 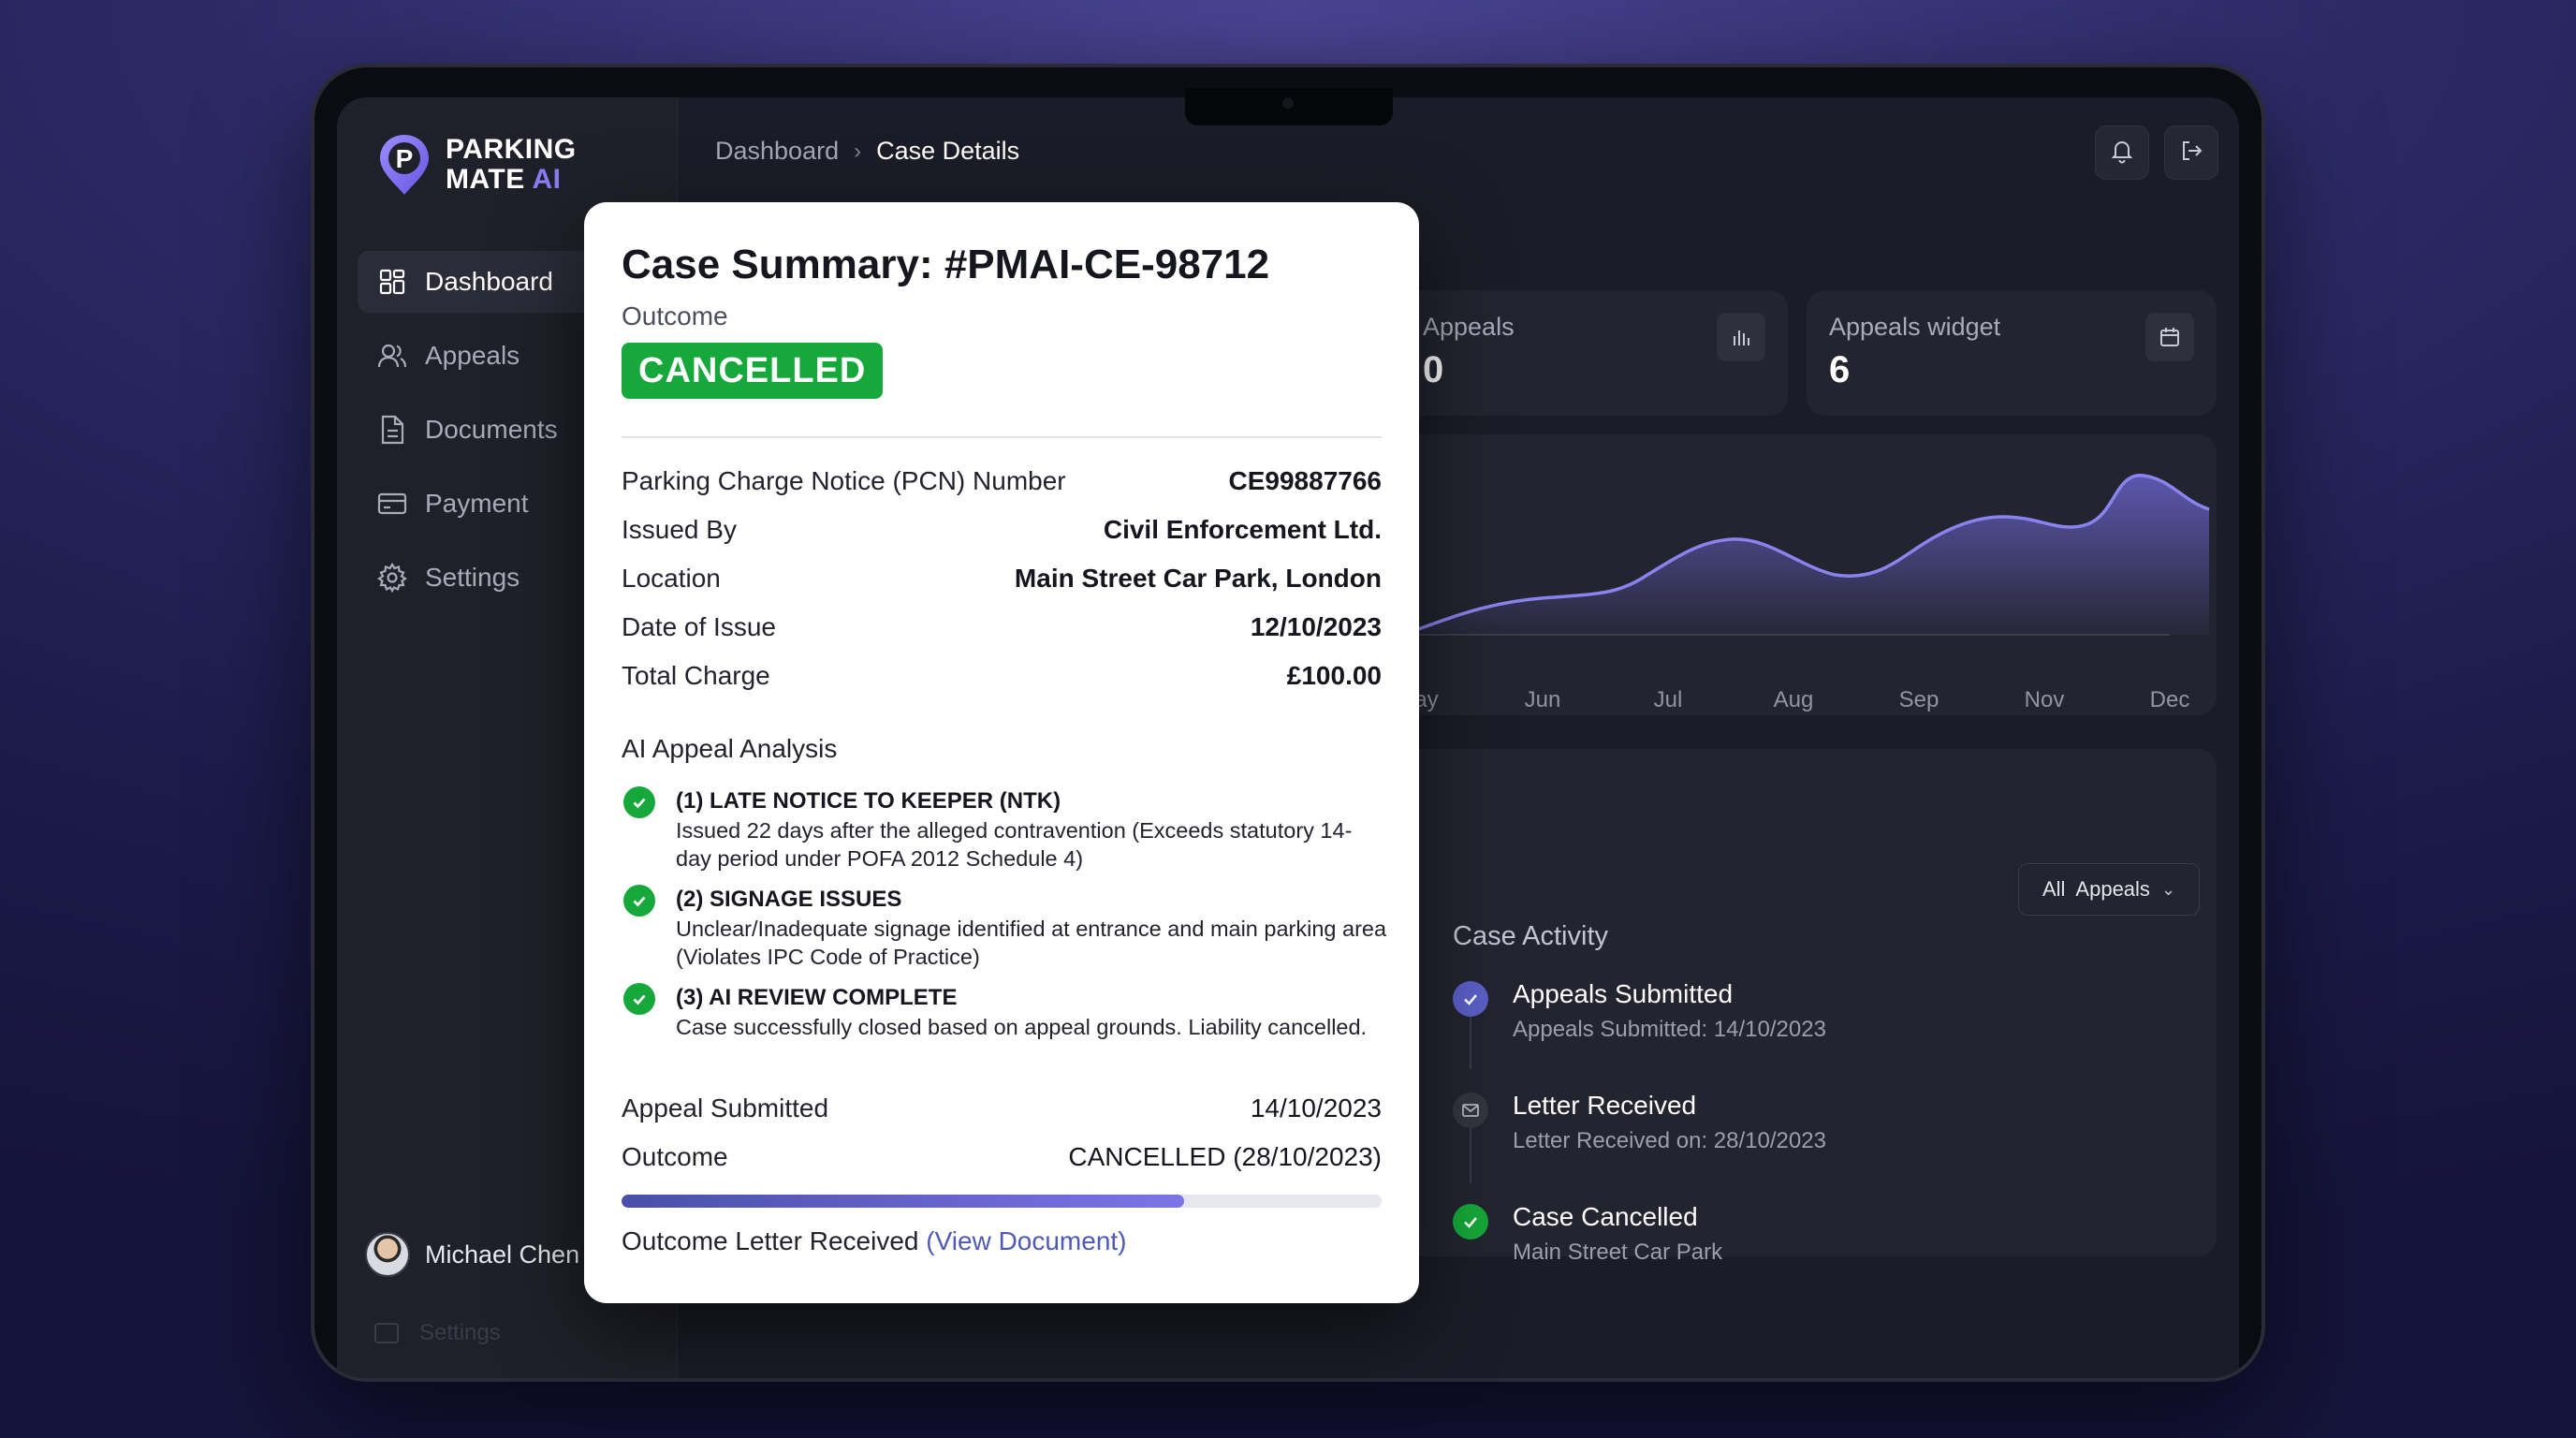 I want to click on sidebar-footer-settings: Settings, so click(x=438, y=1333).